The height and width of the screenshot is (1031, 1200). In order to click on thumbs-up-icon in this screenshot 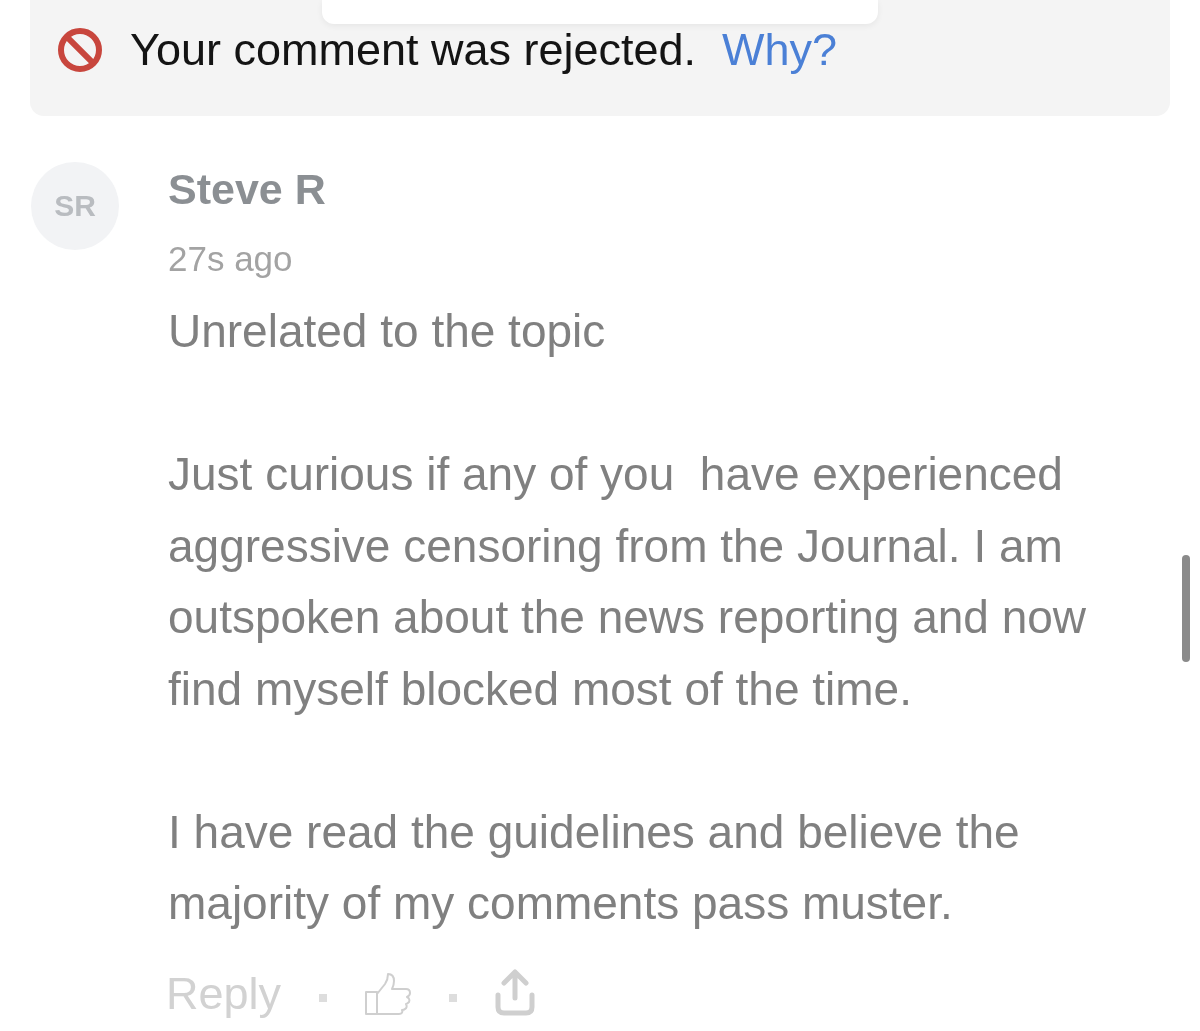, I will do `click(388, 993)`.